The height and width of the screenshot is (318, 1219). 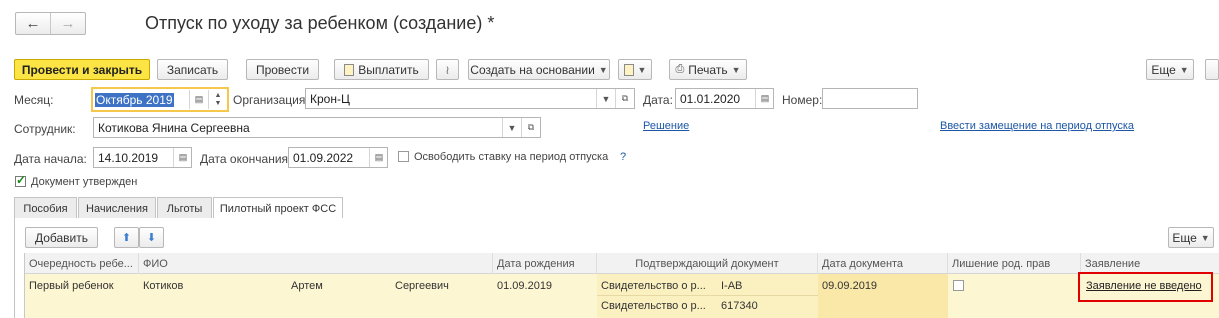 What do you see at coordinates (50, 159) in the screenshot?
I see `start-date-label: Дата начала:` at bounding box center [50, 159].